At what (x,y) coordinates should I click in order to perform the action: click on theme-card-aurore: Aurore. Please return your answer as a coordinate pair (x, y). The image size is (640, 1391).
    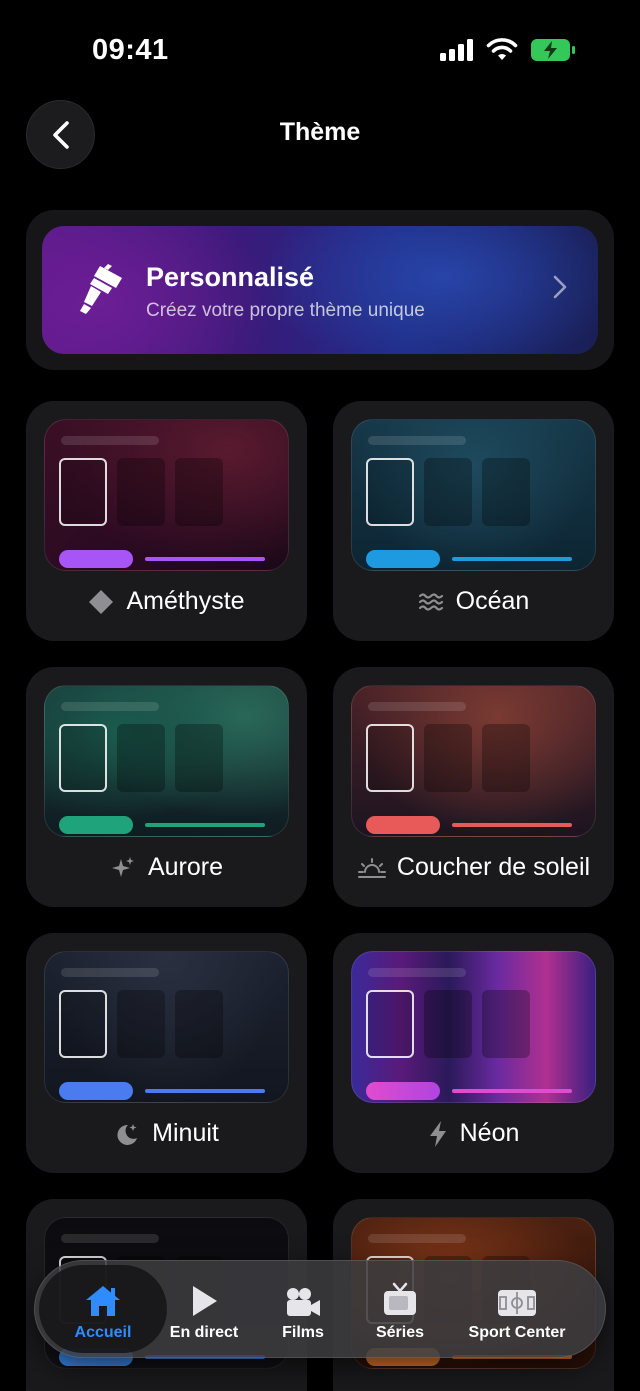
    Looking at the image, I should click on (166, 787).